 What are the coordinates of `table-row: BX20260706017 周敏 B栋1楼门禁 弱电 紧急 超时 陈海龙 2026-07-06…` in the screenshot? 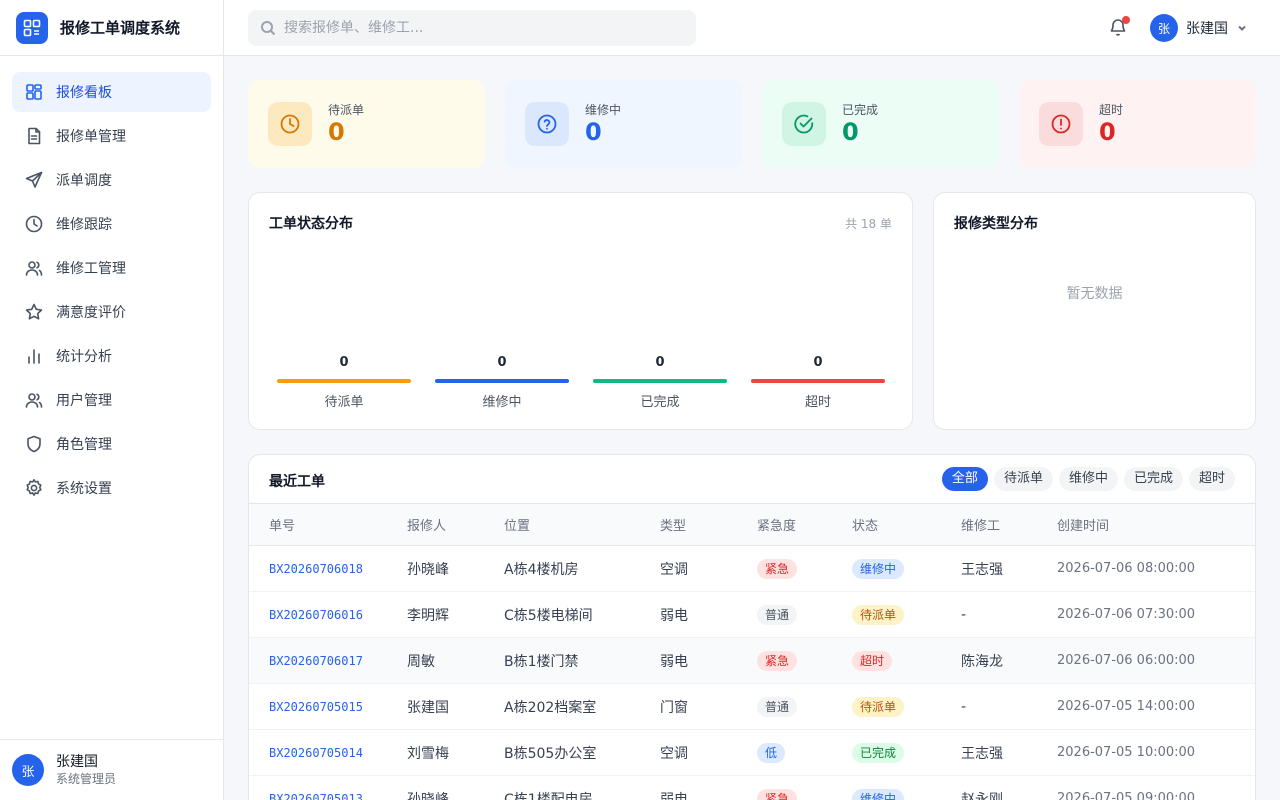 It's located at (752, 660).